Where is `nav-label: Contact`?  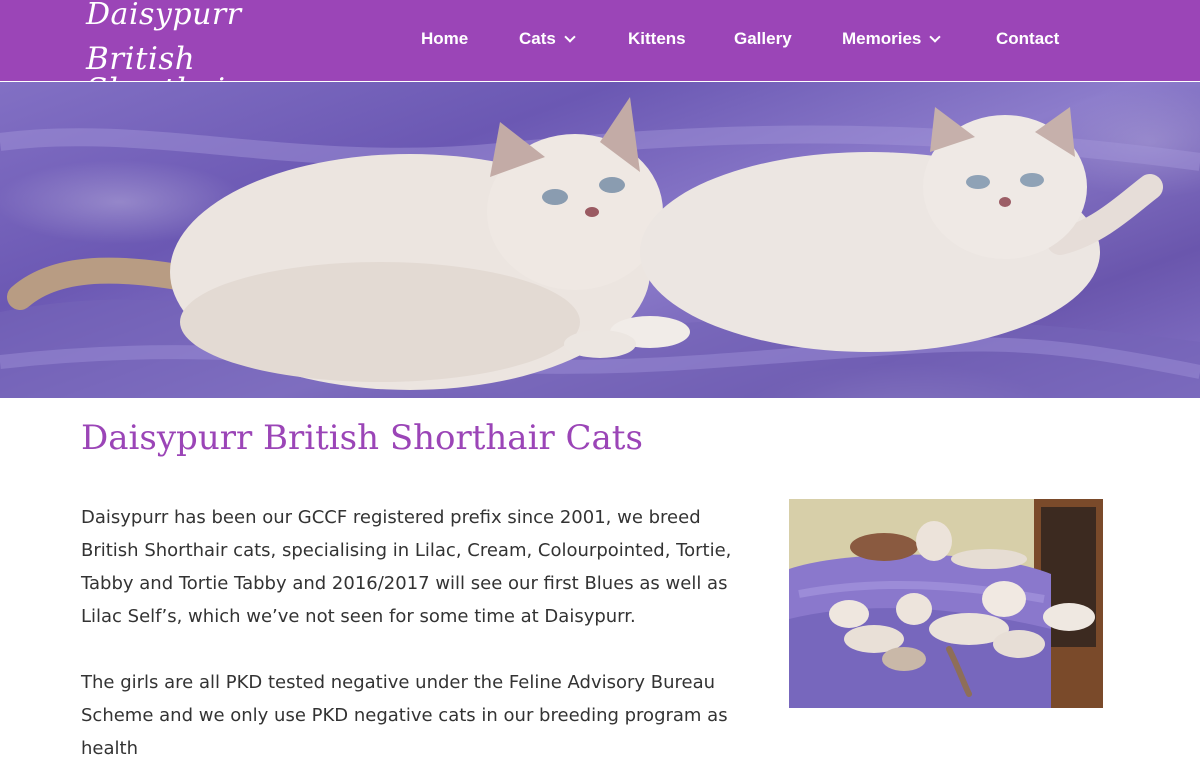 nav-label: Contact is located at coordinates (1028, 38).